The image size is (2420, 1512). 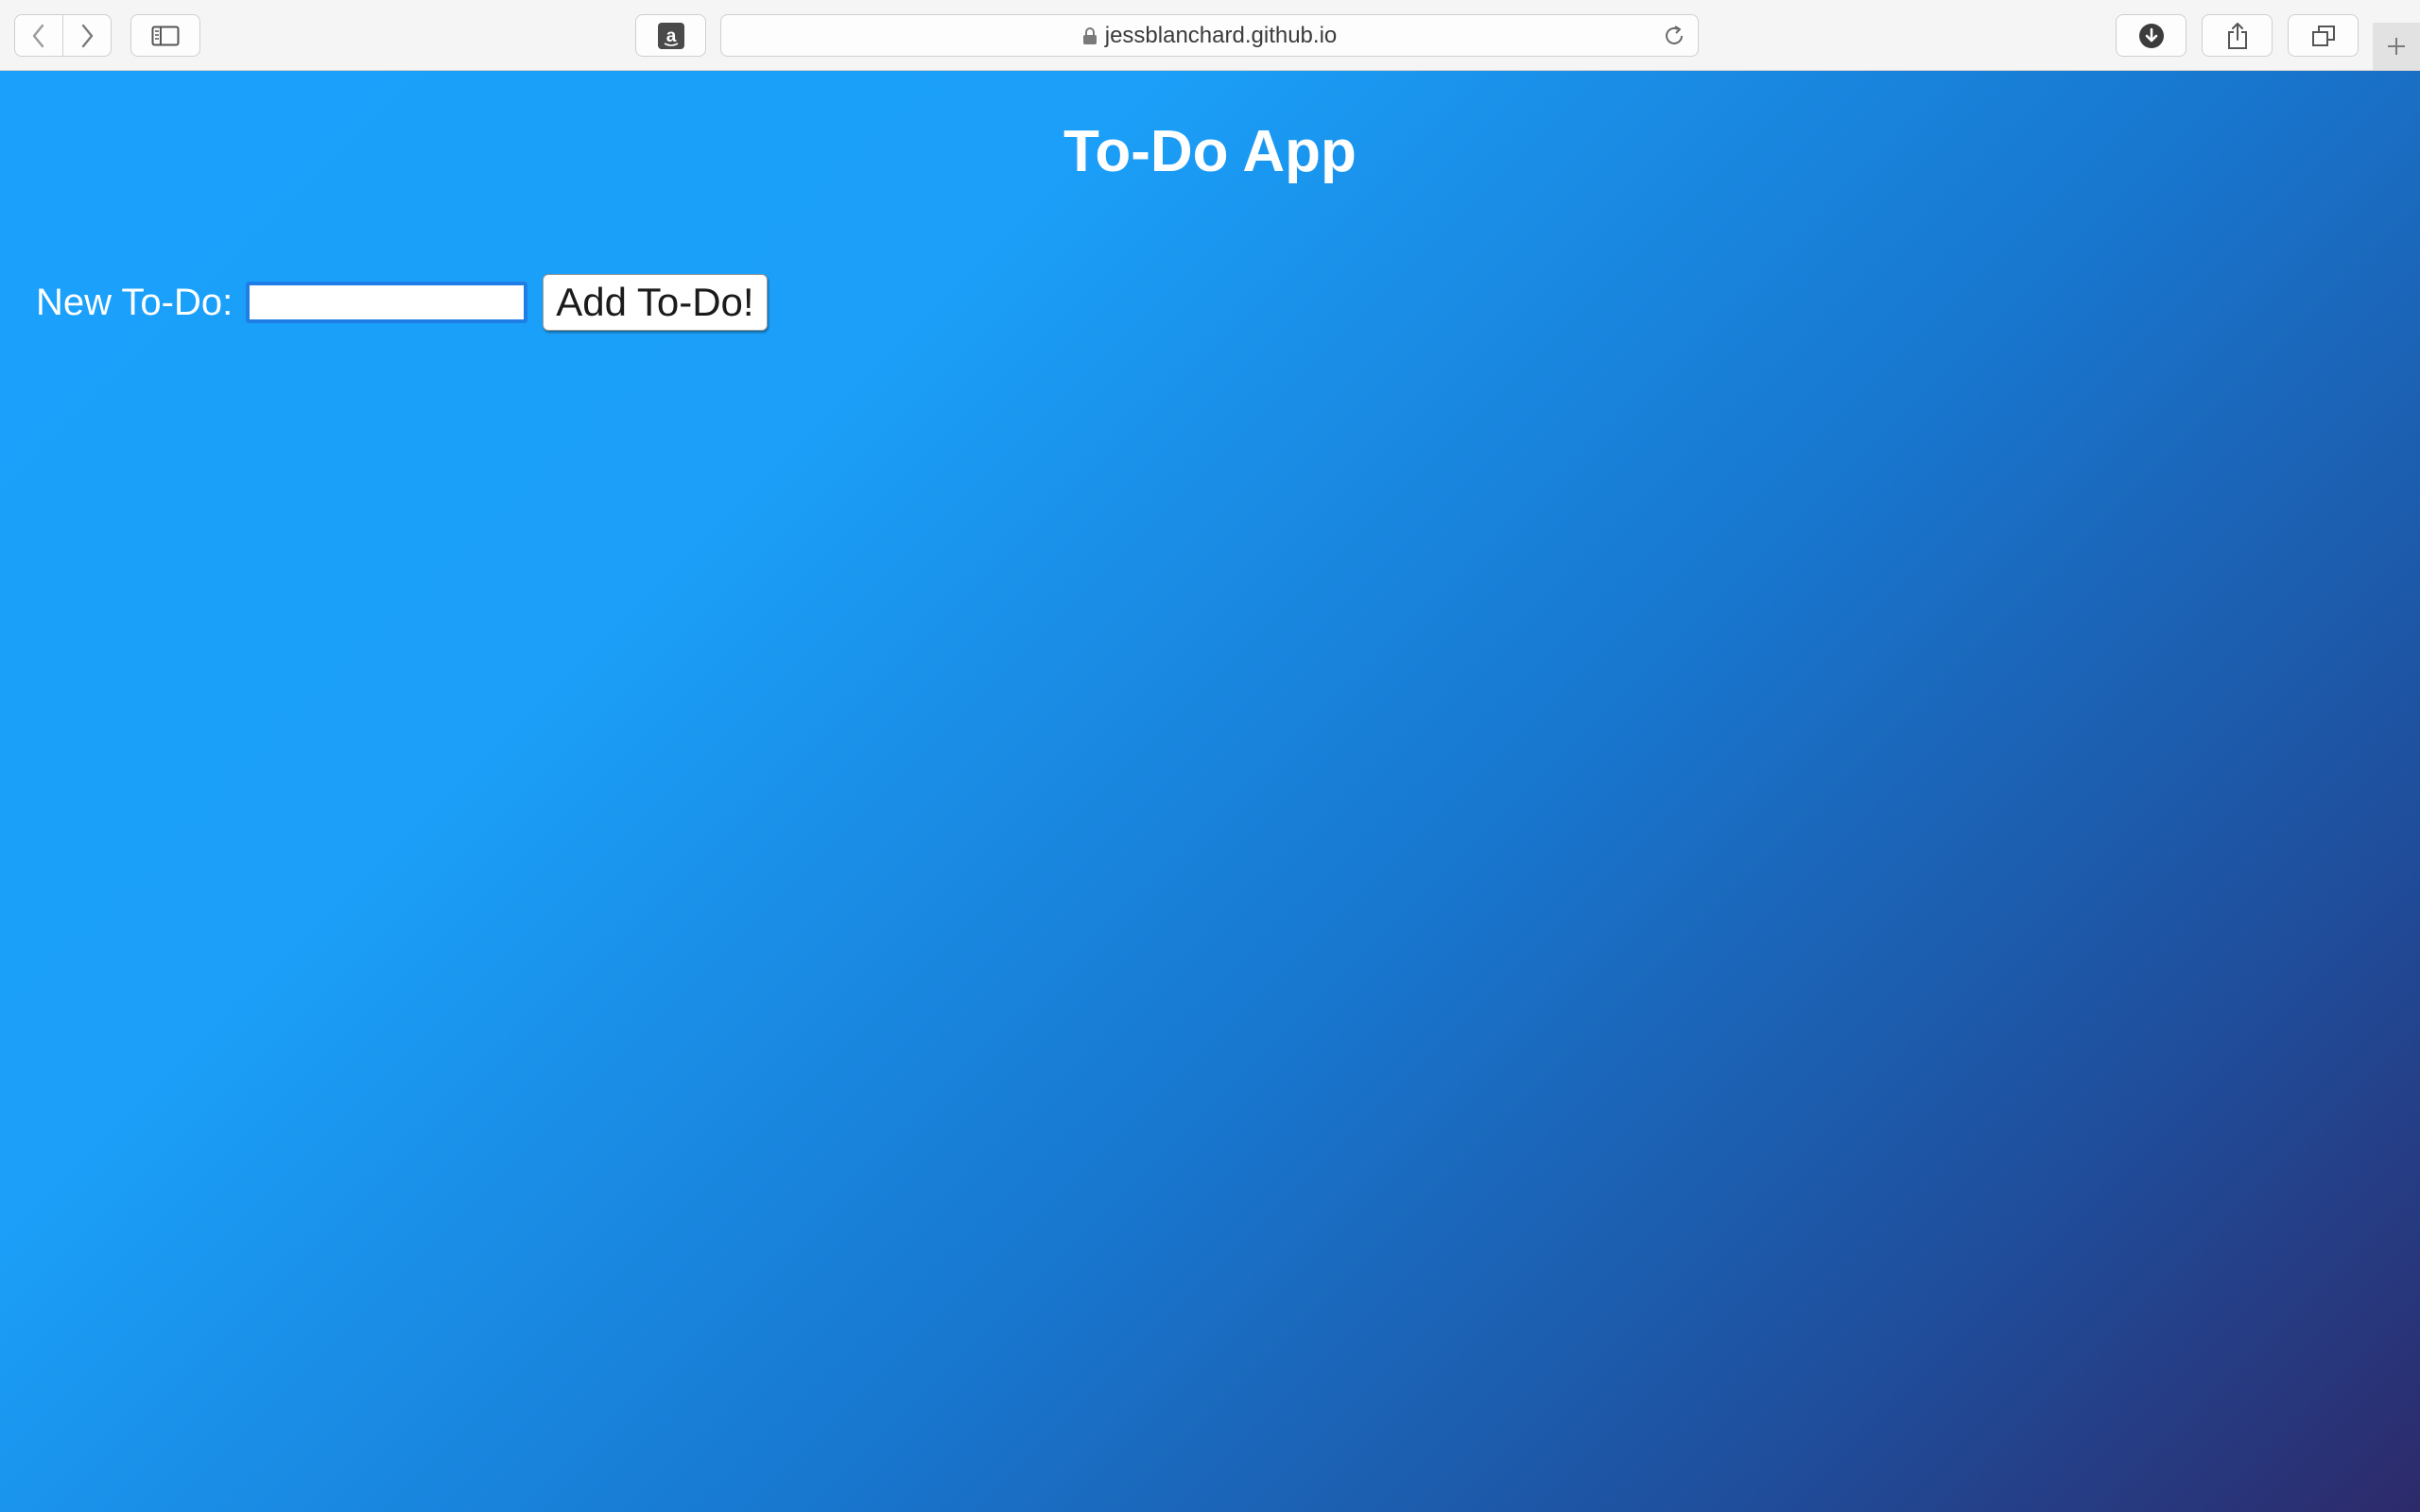 I want to click on url-text: jessblanchard.github.io, so click(x=1221, y=35).